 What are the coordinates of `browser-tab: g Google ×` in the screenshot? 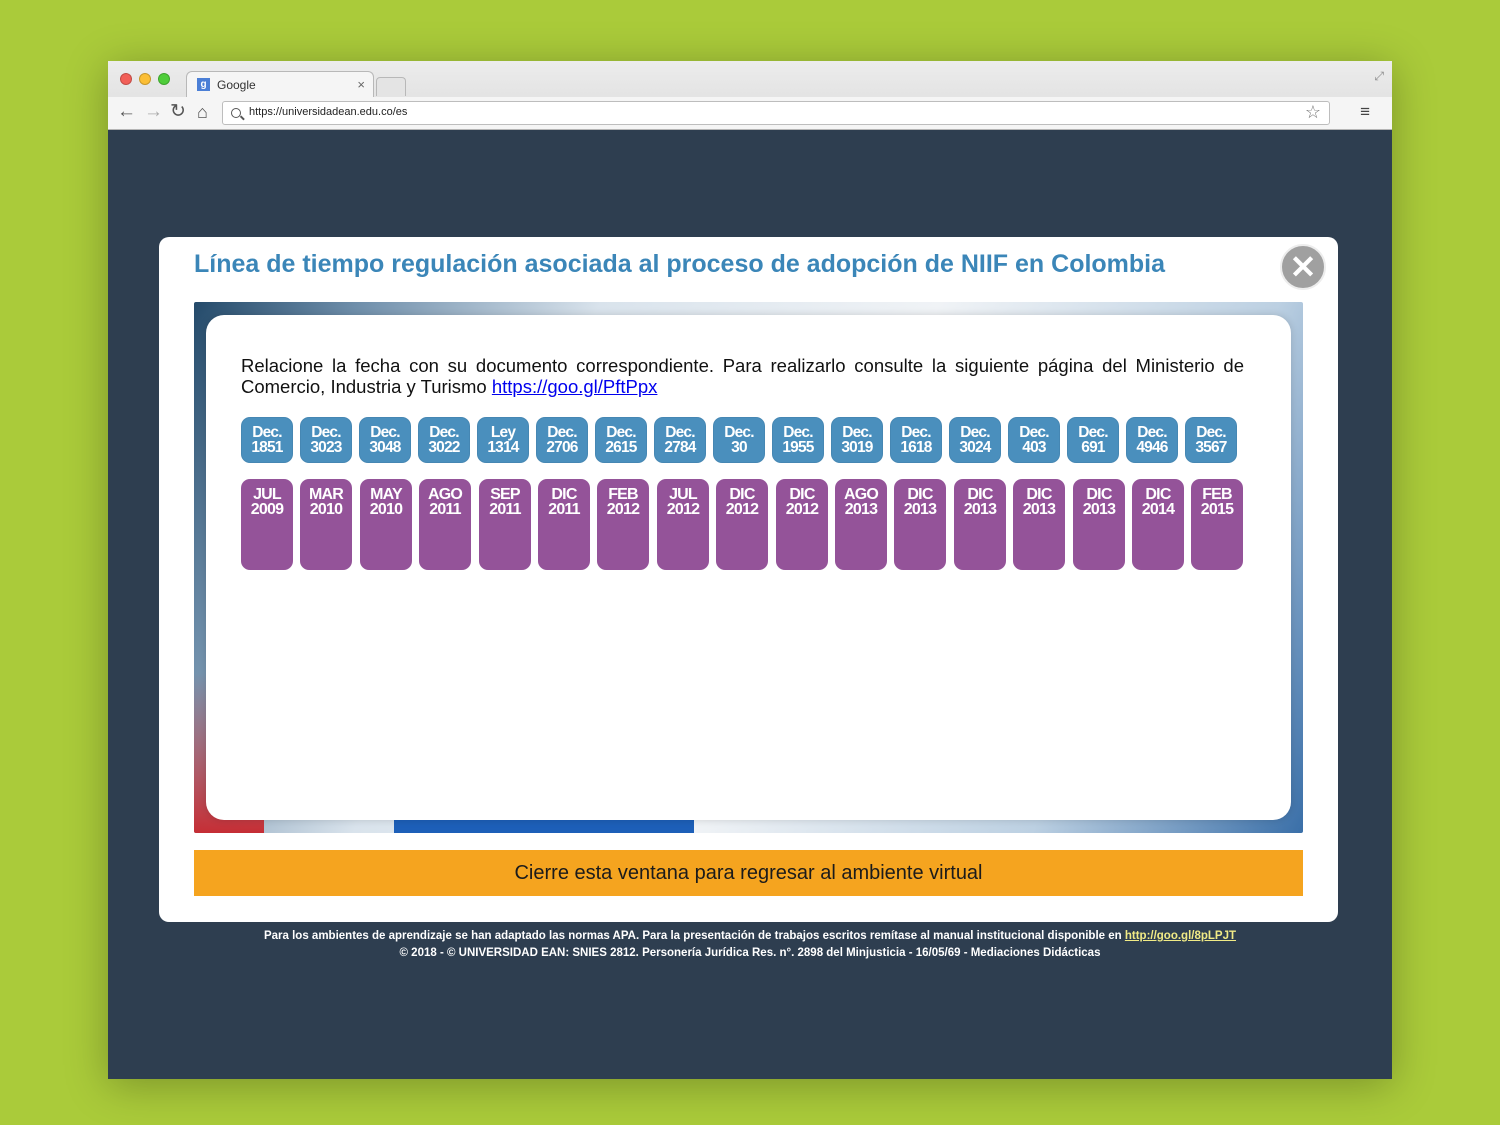 It's located at (280, 84).